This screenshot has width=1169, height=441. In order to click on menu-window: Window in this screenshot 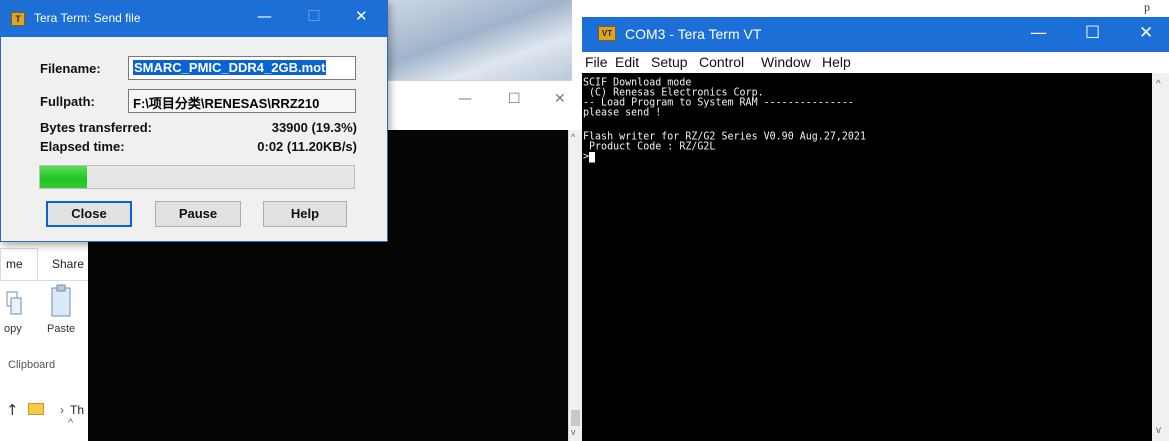, I will do `click(786, 62)`.